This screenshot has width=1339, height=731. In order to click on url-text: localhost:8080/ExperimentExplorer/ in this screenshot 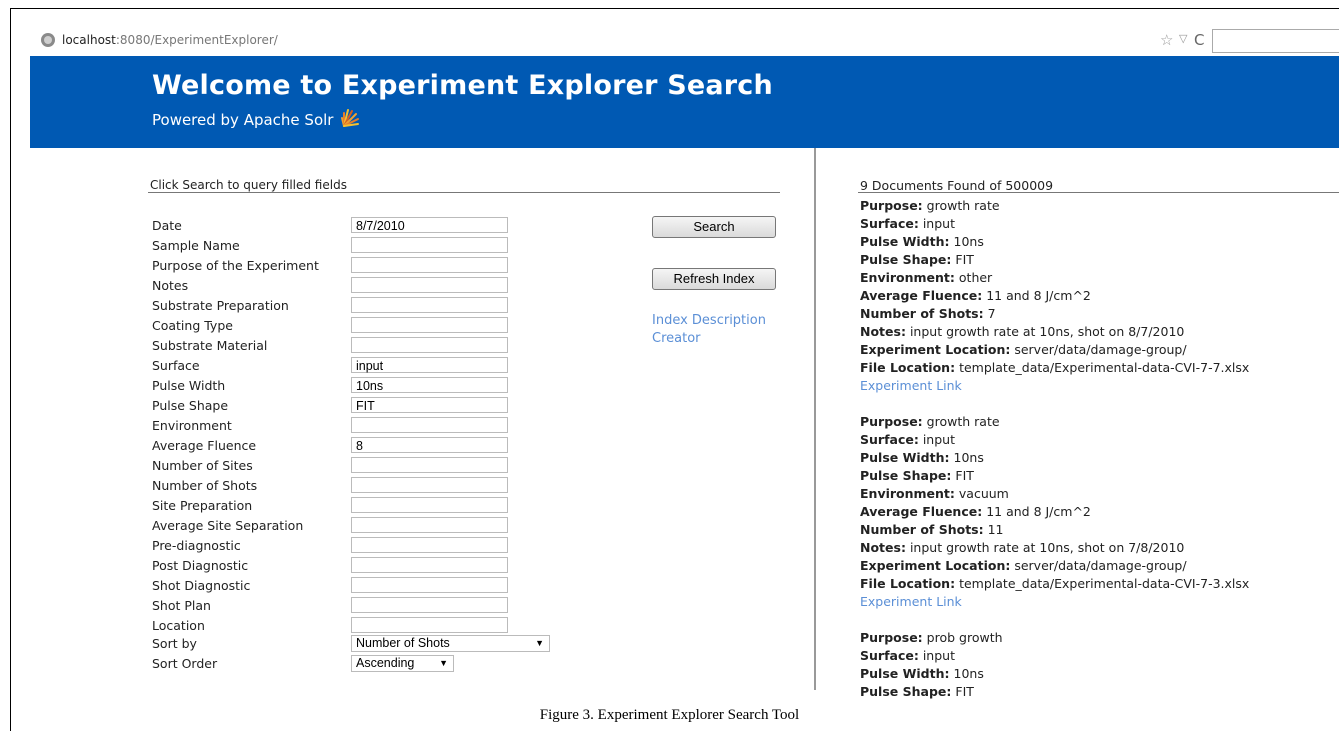, I will do `click(170, 40)`.